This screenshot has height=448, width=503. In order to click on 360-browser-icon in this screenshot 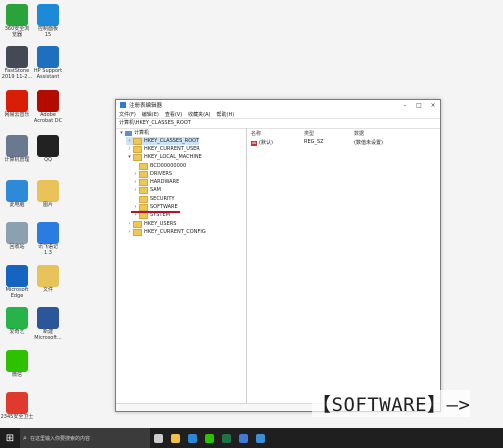, I will do `click(17, 15)`.